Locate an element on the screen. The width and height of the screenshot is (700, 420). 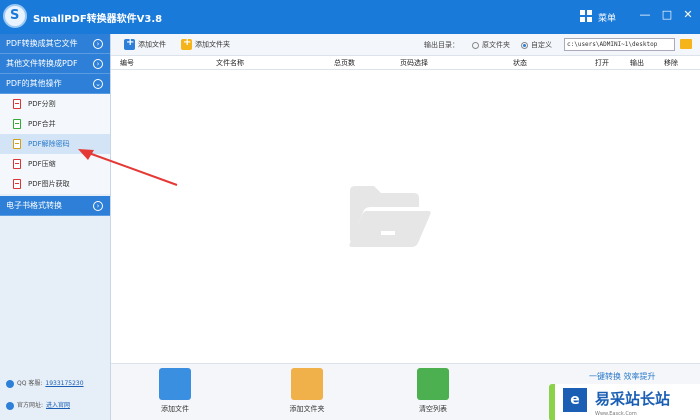
col-header: 状态 is located at coordinates (520, 63).